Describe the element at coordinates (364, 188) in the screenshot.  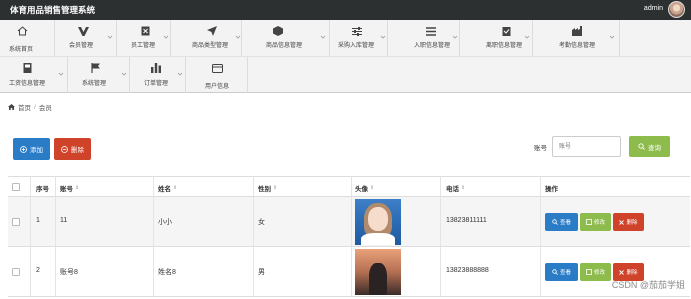
I see `header-avatar: 头像 ⇕` at that location.